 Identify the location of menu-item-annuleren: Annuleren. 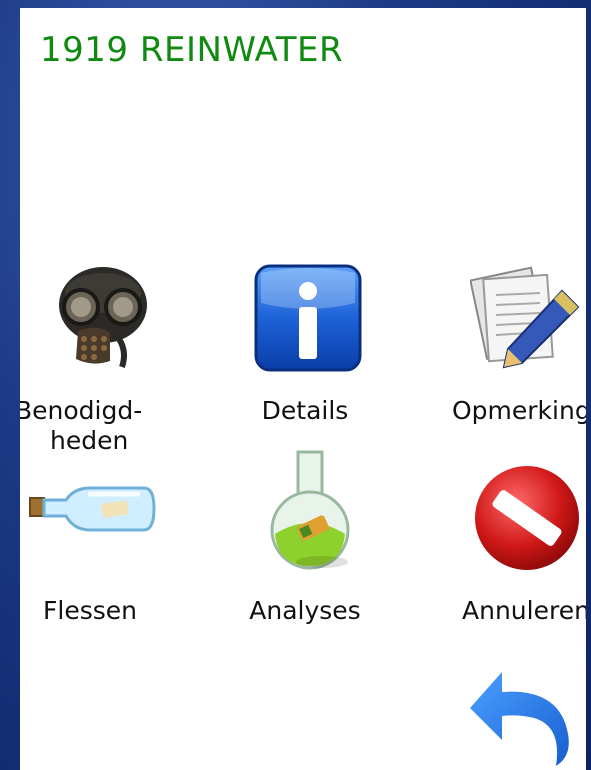
(513, 548).